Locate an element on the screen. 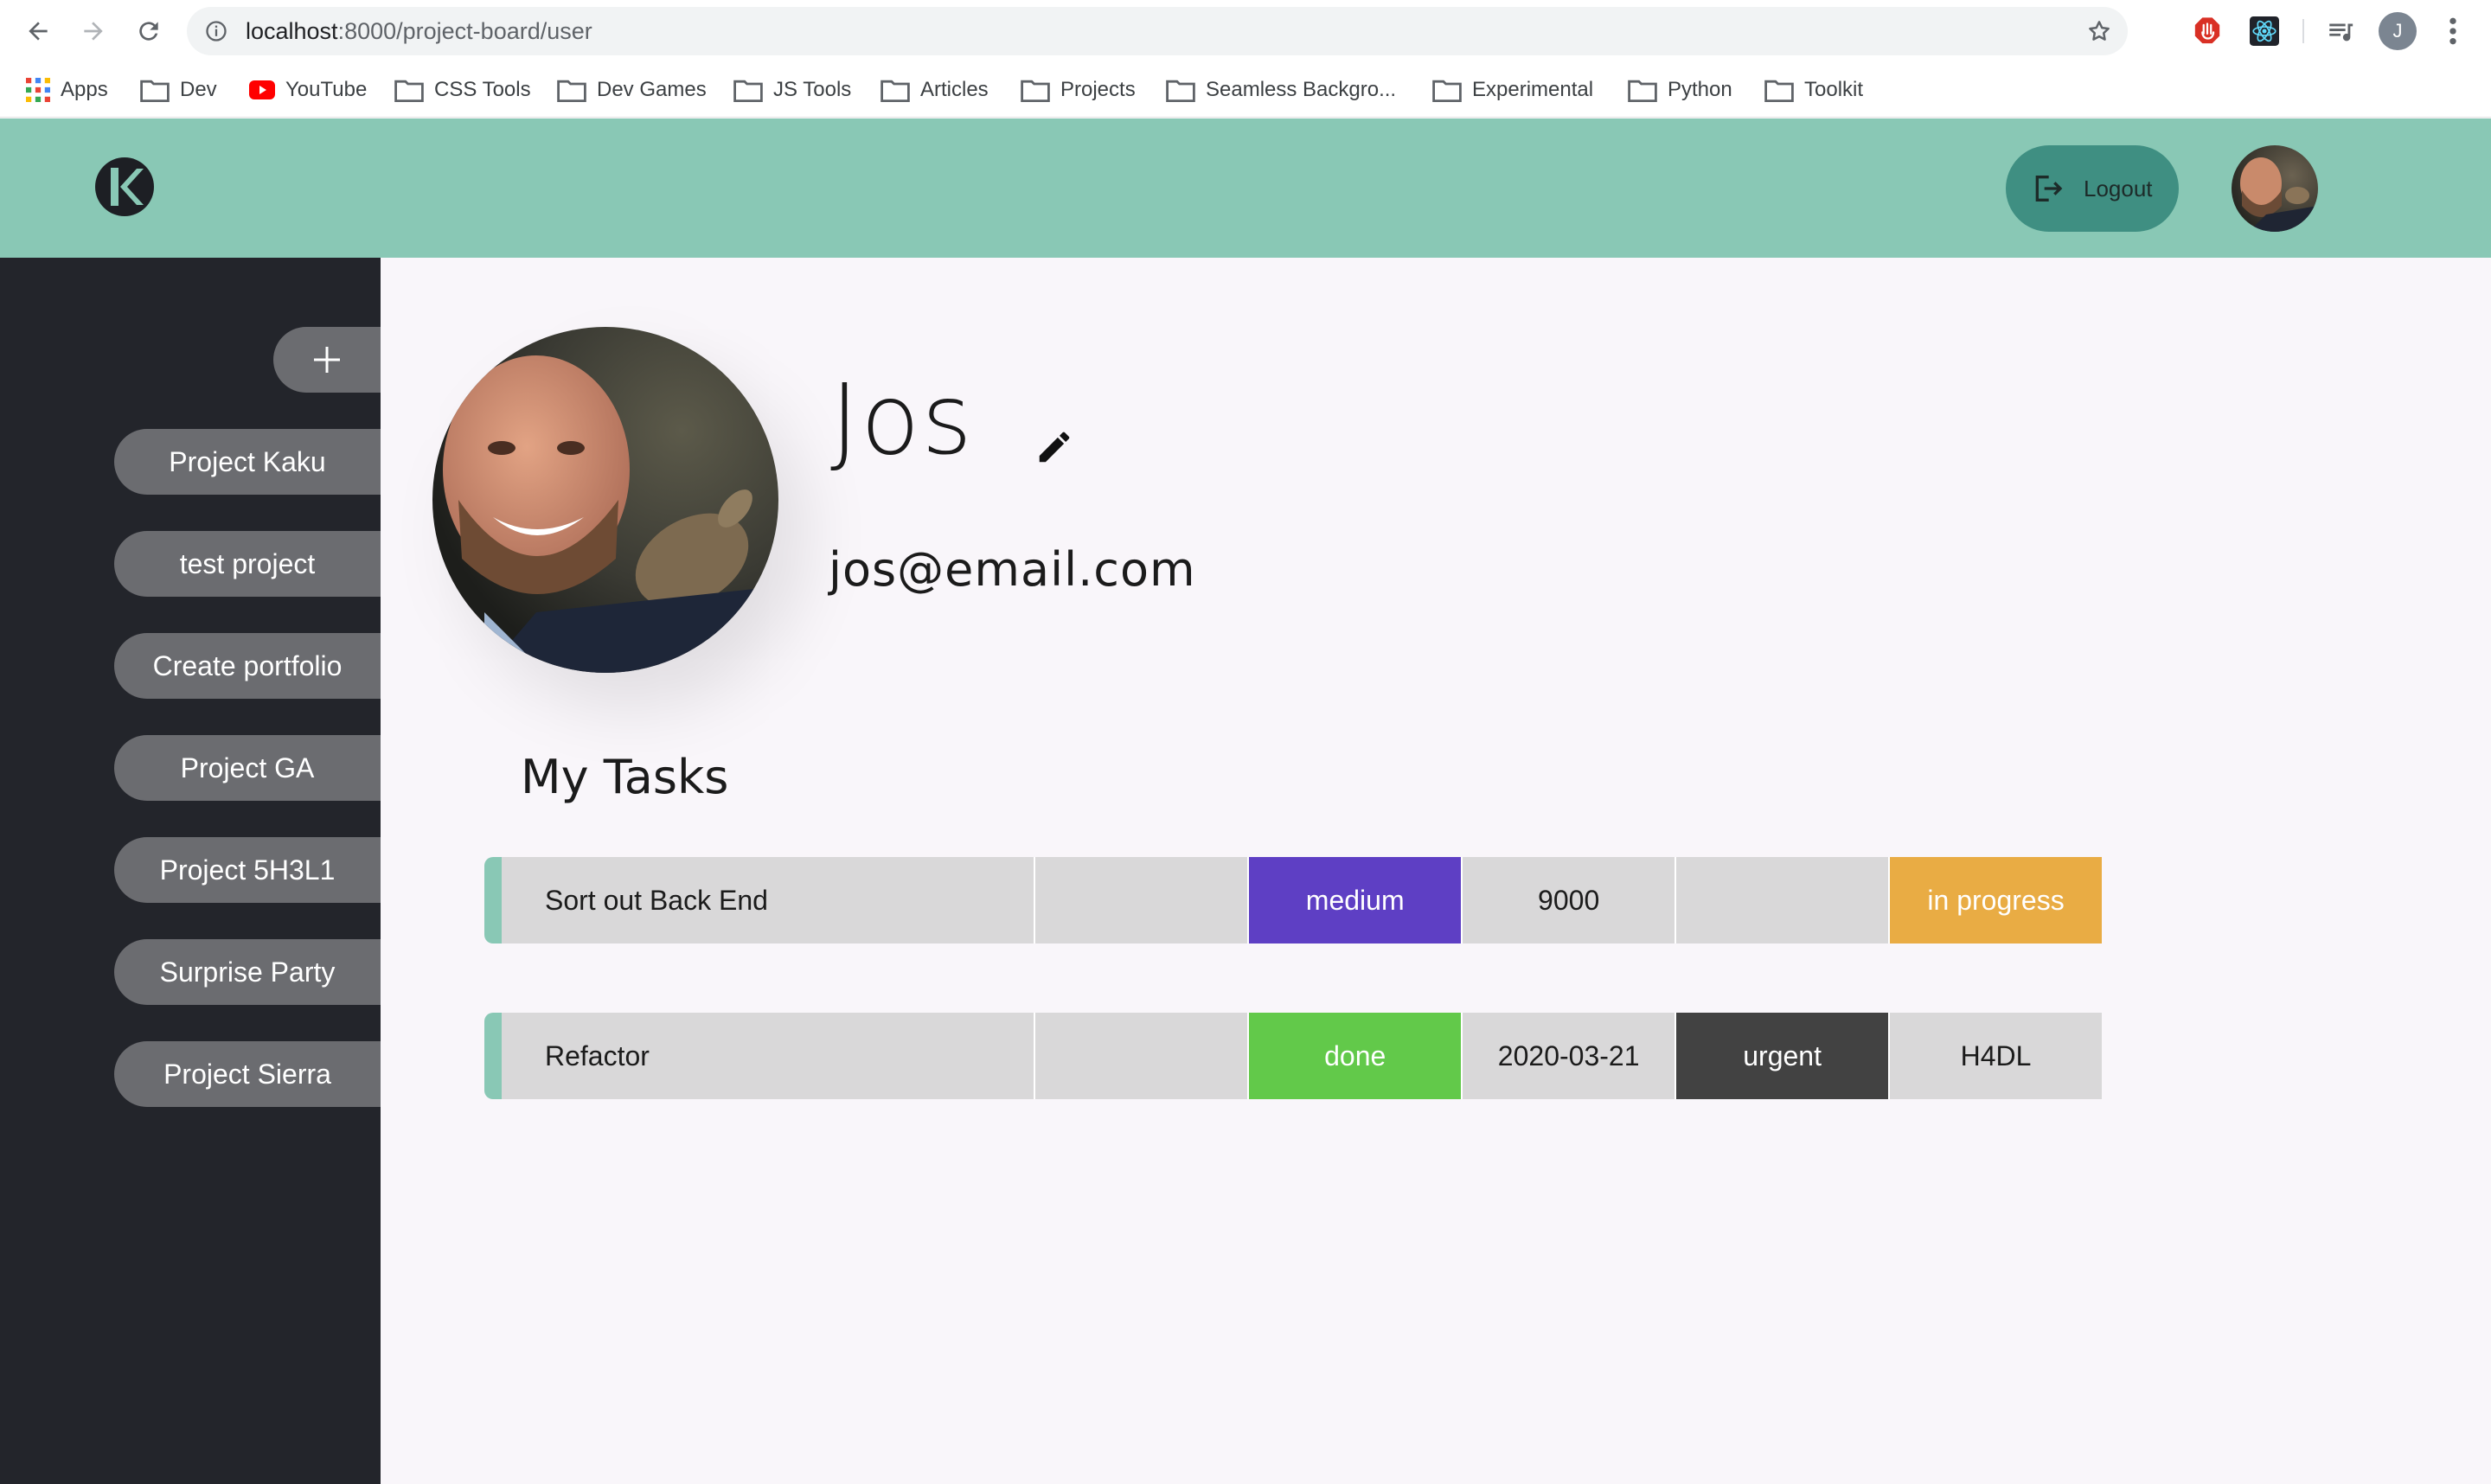 This screenshot has width=2491, height=1484. address-bar: localhost:8000/project-board/user is located at coordinates (1157, 31).